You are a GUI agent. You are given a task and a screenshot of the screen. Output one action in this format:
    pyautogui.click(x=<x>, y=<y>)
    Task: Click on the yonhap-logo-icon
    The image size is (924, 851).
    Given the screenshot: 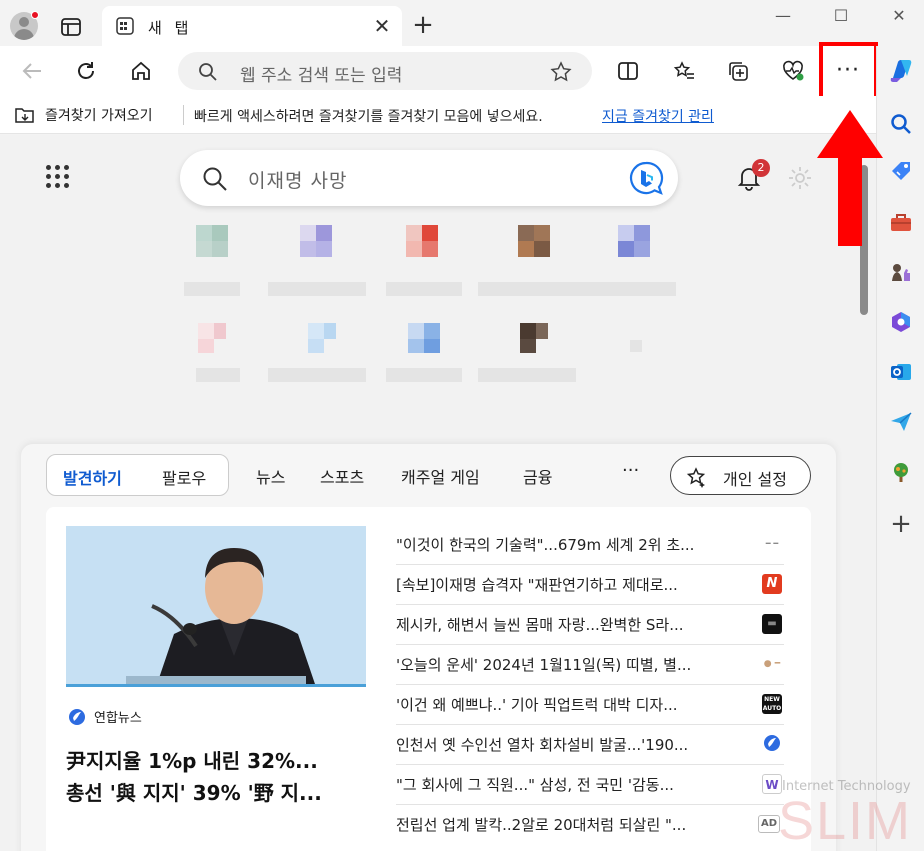 What is the action you would take?
    pyautogui.click(x=772, y=743)
    